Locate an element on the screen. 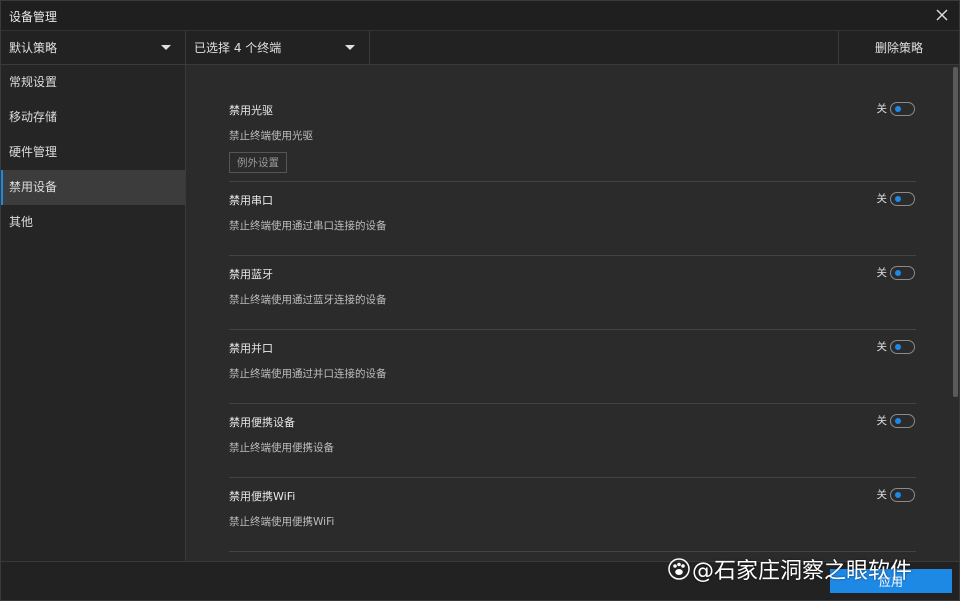 This screenshot has width=960, height=601. top-toolbar: 默认策略 已选择 4 个终端 删除策略 is located at coordinates (480, 48).